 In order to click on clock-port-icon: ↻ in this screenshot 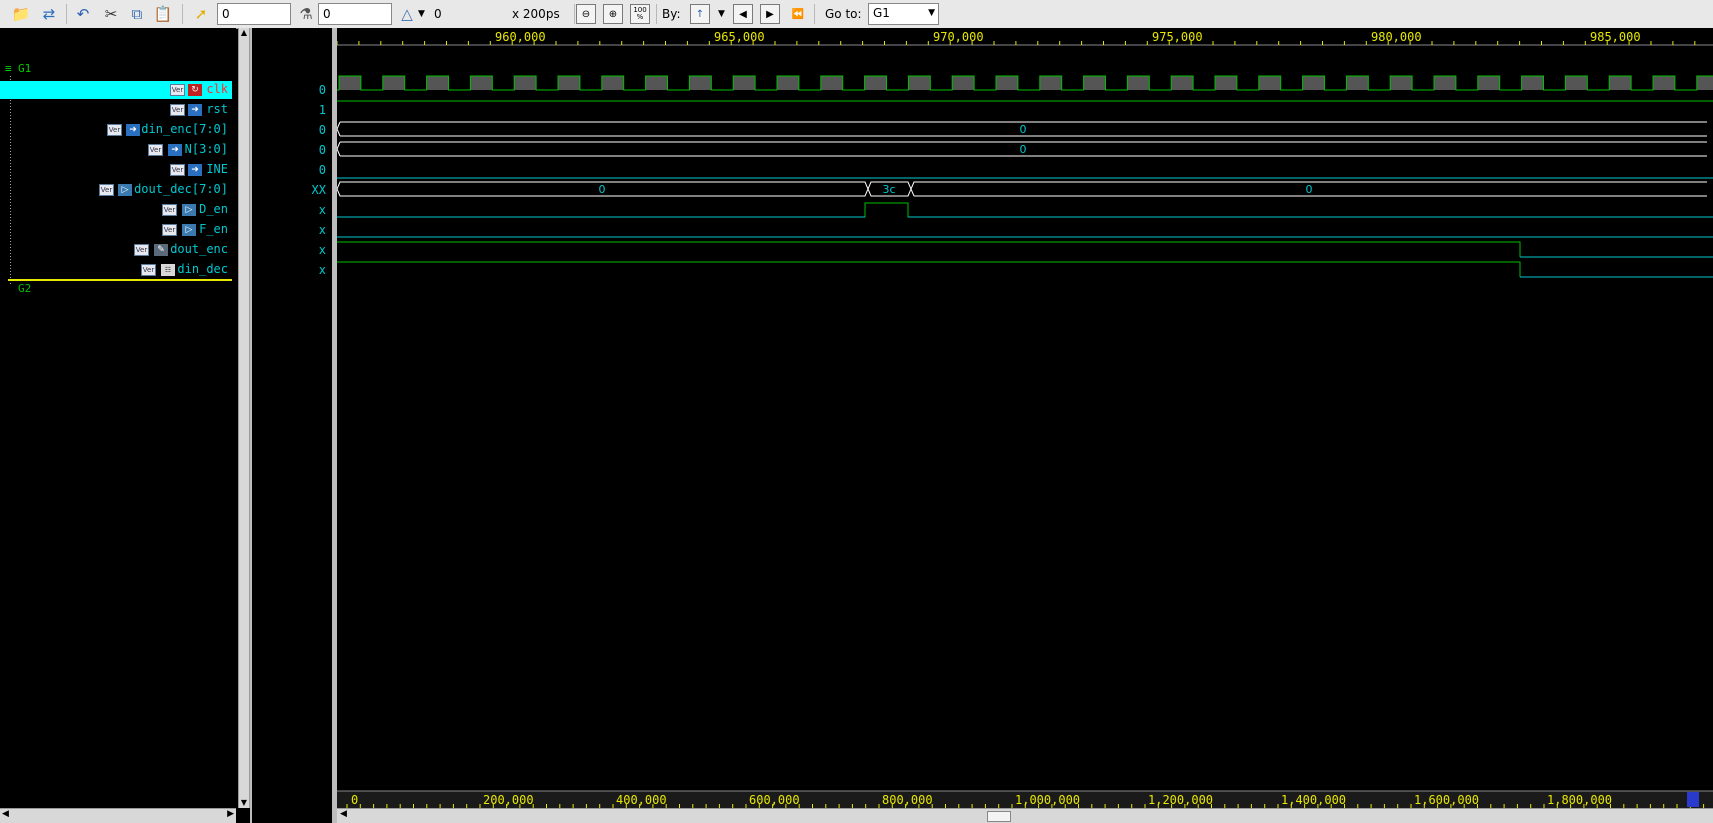, I will do `click(195, 90)`.